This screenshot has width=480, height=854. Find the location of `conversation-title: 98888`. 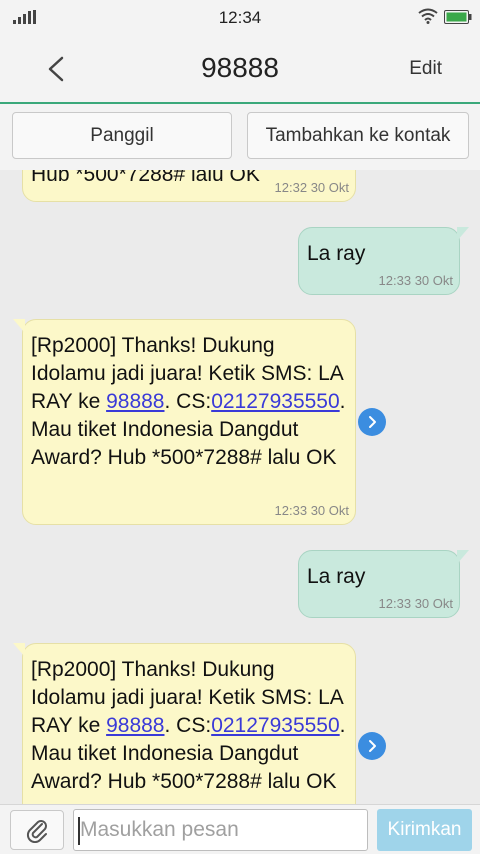

conversation-title: 98888 is located at coordinates (240, 67).